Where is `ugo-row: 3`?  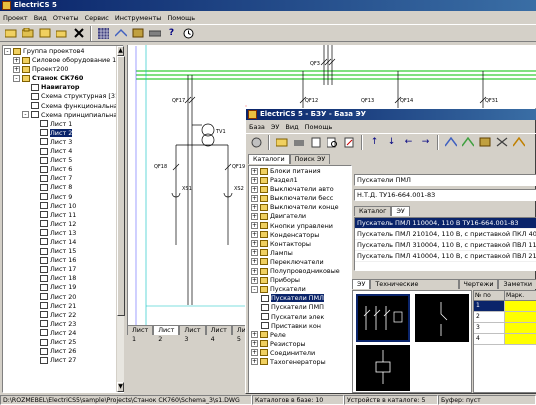
ugo-row: 3 is located at coordinates (505, 328).